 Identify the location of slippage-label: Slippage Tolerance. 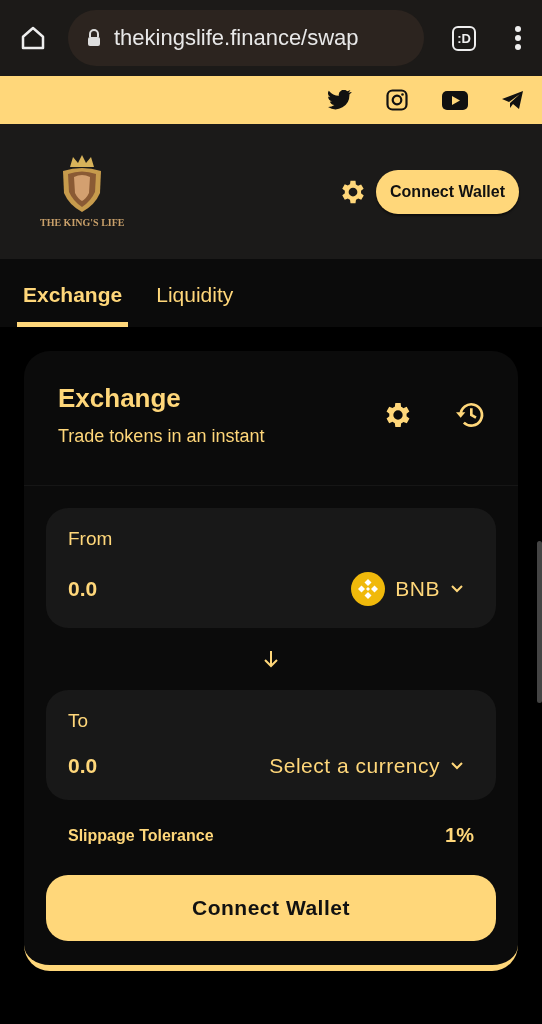
(141, 835).